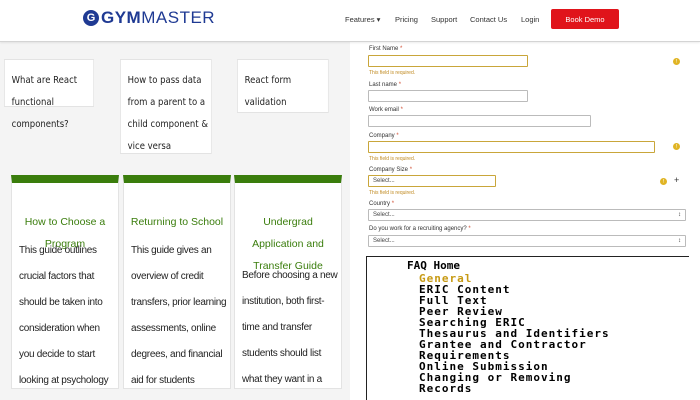 The width and height of the screenshot is (700, 400). Describe the element at coordinates (44, 102) in the screenshot. I see `question-text: What are React functional components?` at that location.